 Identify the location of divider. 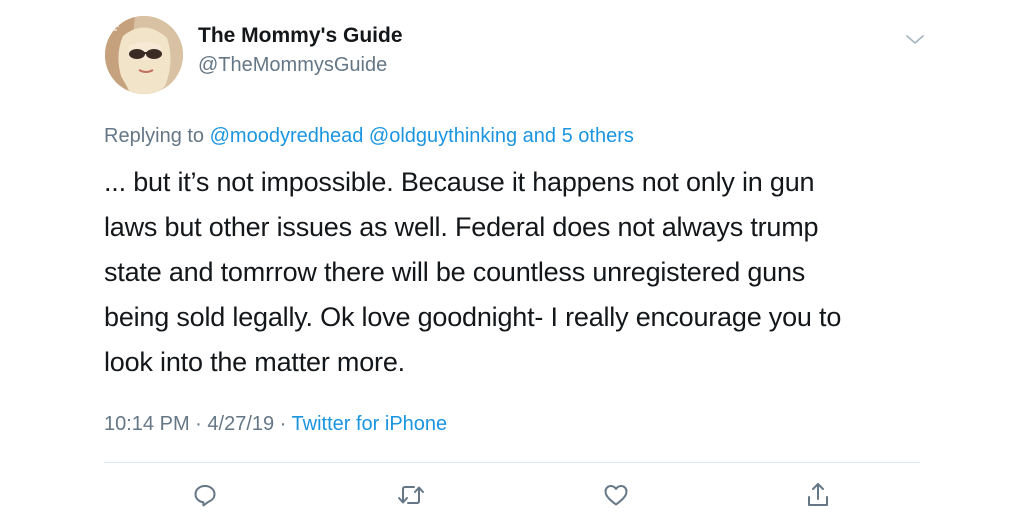
(512, 462).